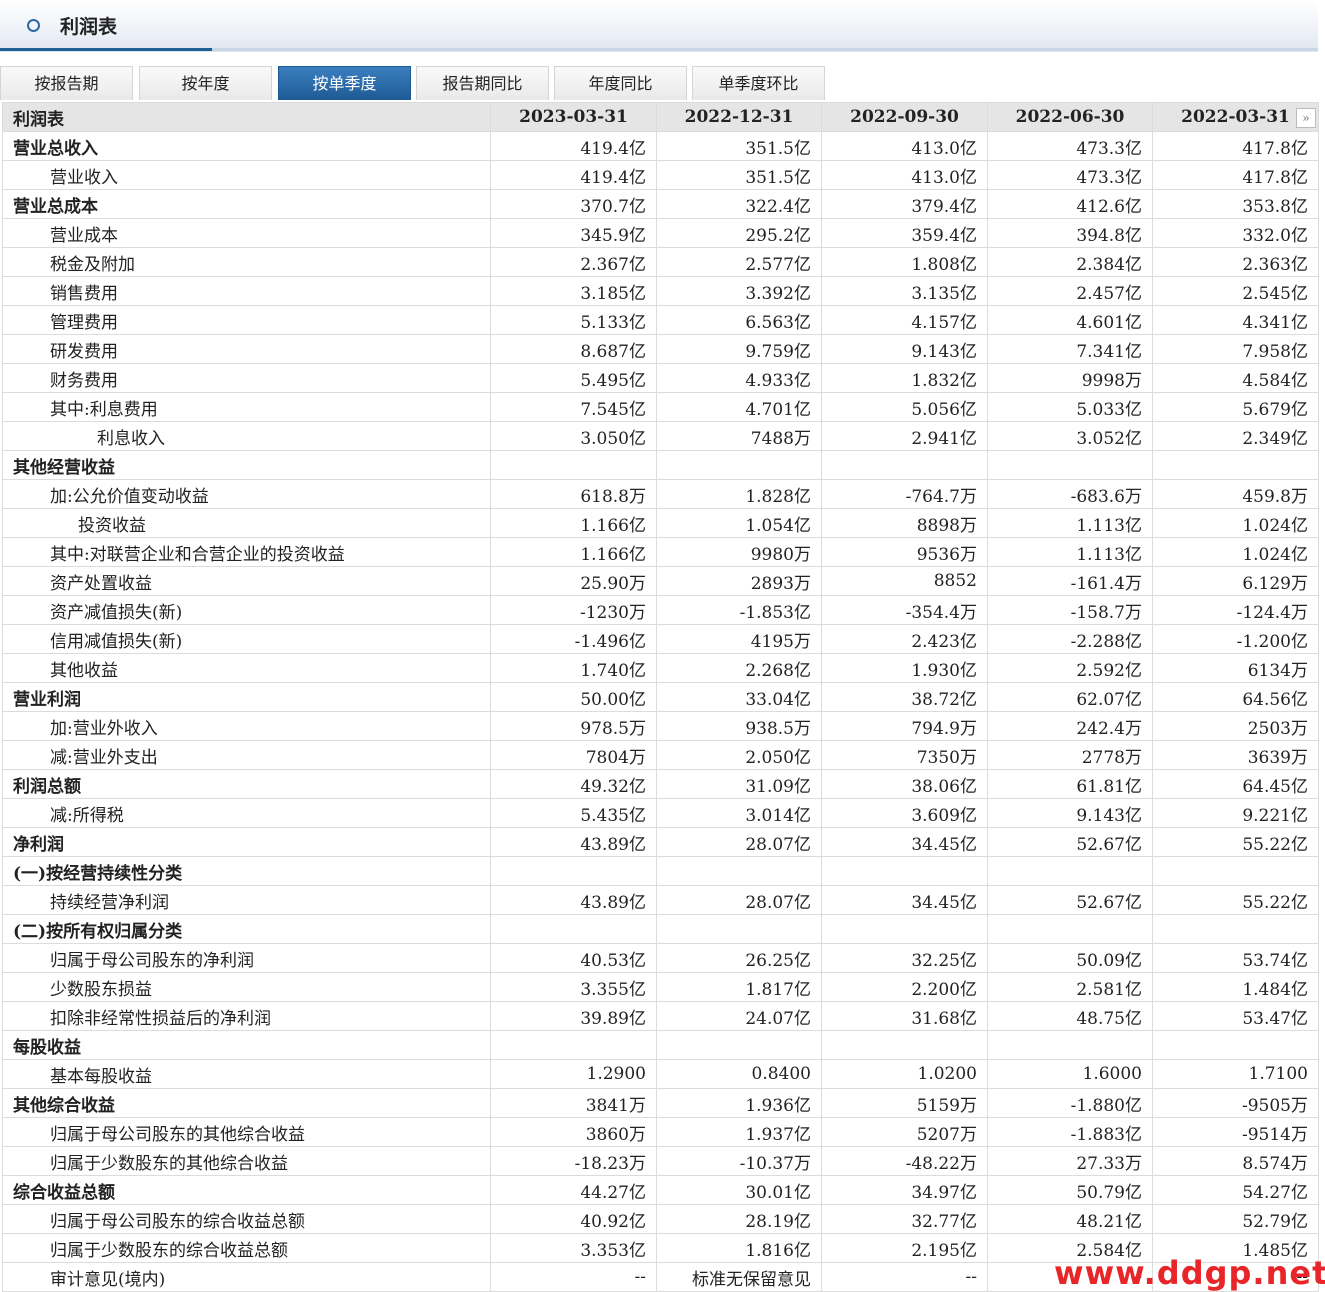 The height and width of the screenshot is (1292, 1325). What do you see at coordinates (1235, 146) in the screenshot?
I see `table-cell: 417.8亿` at bounding box center [1235, 146].